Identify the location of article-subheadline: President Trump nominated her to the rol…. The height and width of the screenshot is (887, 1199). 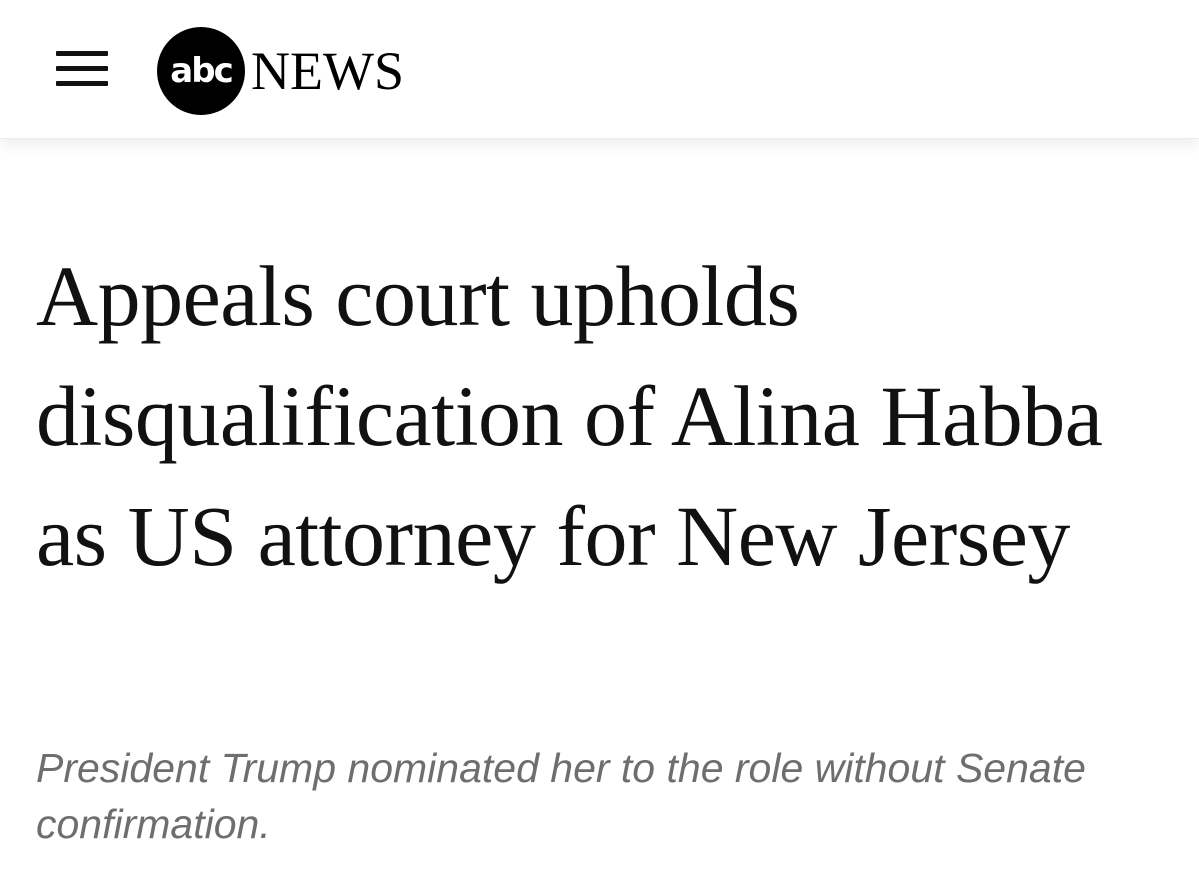
(561, 796).